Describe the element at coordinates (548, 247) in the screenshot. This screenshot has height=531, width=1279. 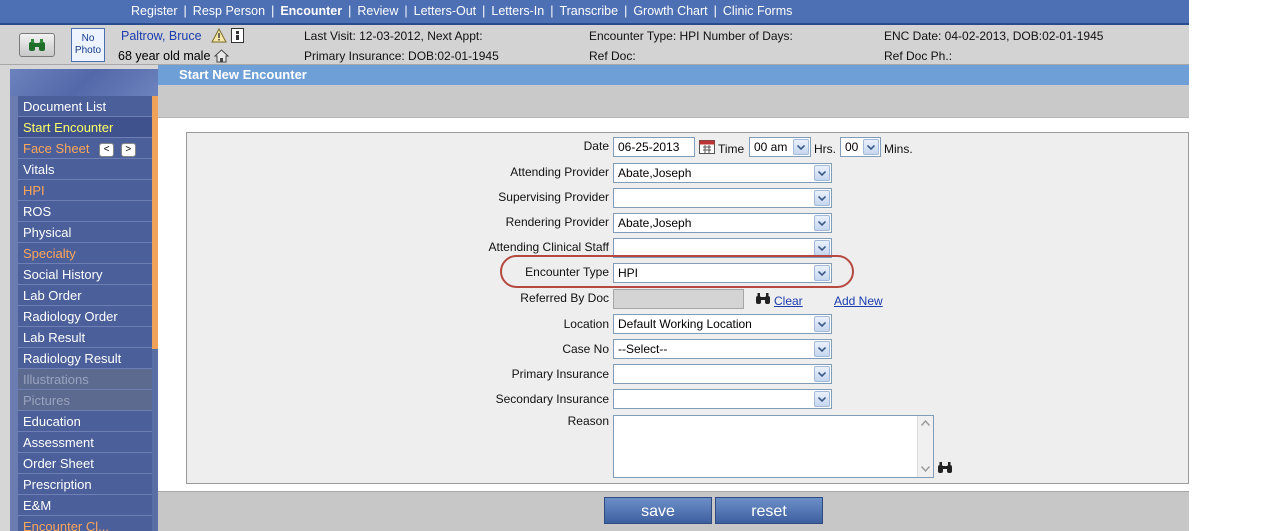
I see `attending-staff-label: Attending Clinical Staff` at that location.